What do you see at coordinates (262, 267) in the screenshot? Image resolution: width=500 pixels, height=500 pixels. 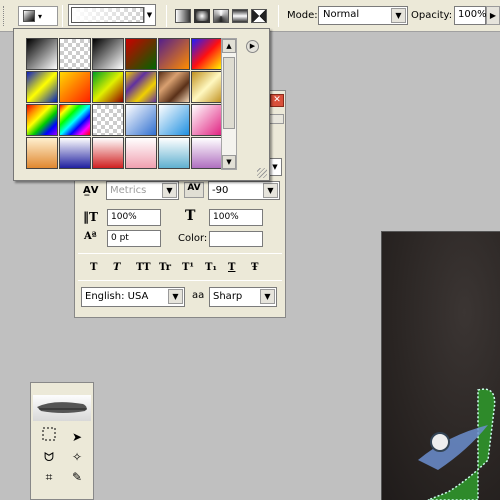 I see `strikethrough-button: Ŧ` at bounding box center [262, 267].